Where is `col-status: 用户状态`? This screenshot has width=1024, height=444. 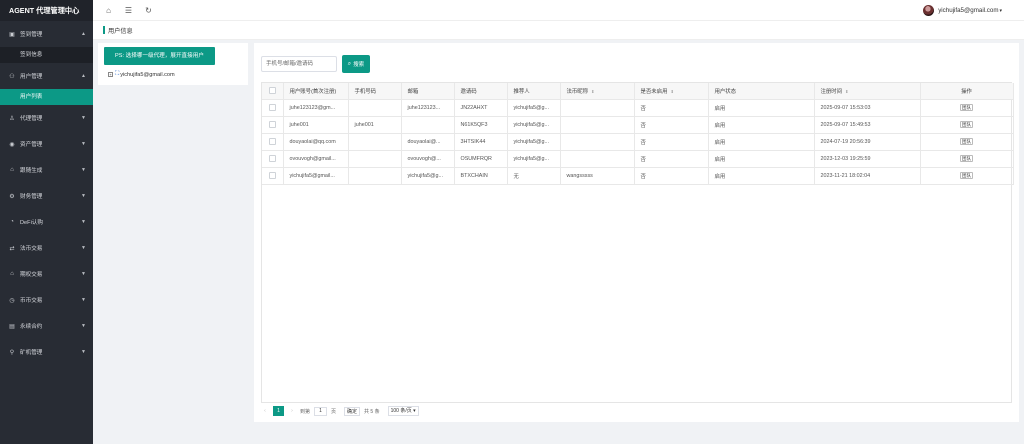 col-status: 用户状态 is located at coordinates (761, 91).